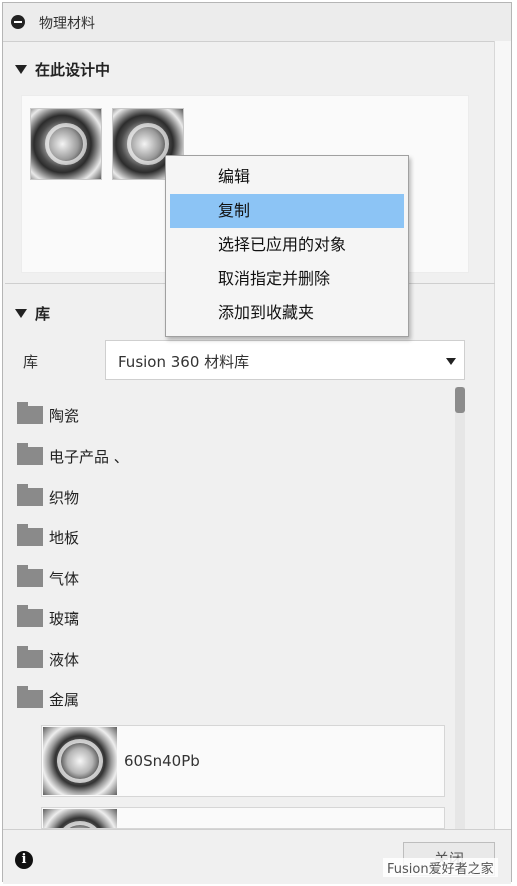 The width and height of the screenshot is (517, 886). I want to click on design-section-header: 在此设计中, so click(62, 69).